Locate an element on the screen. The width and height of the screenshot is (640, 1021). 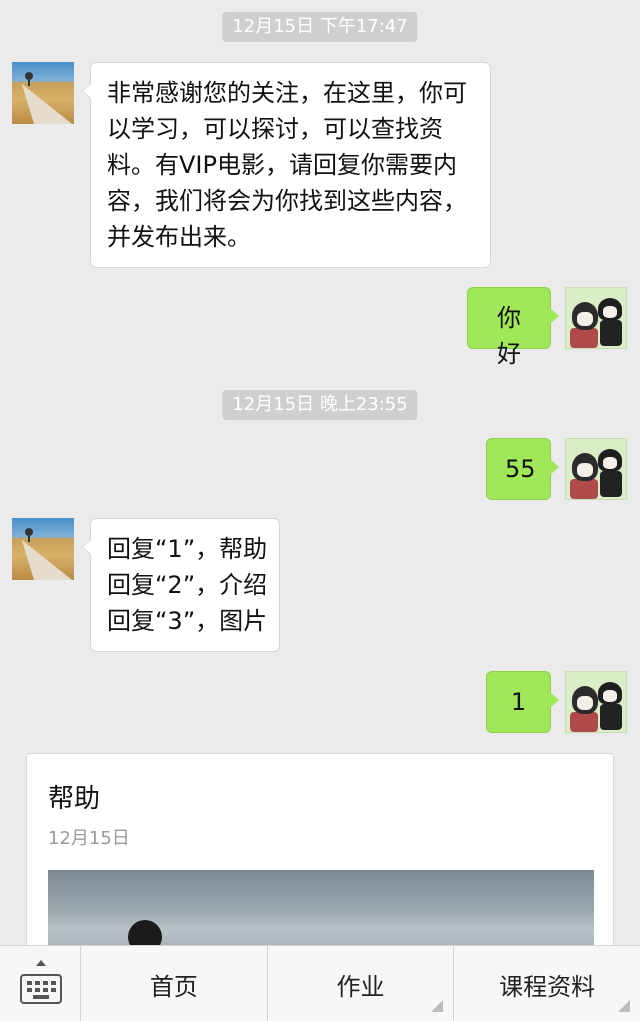
message-text: 55 is located at coordinates (520, 469).